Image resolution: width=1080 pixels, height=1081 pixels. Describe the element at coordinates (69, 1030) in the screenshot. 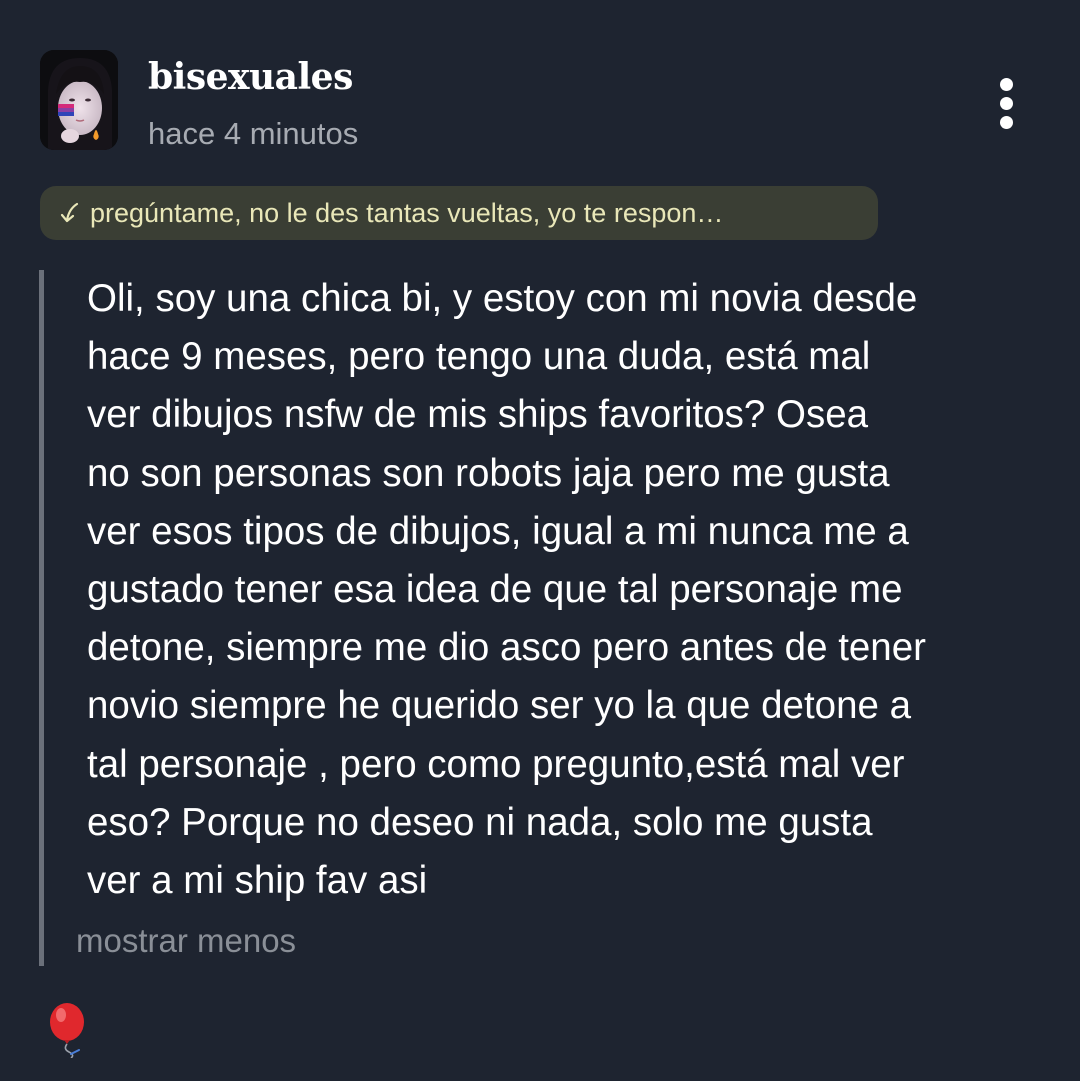

I see `balloon-icon` at that location.